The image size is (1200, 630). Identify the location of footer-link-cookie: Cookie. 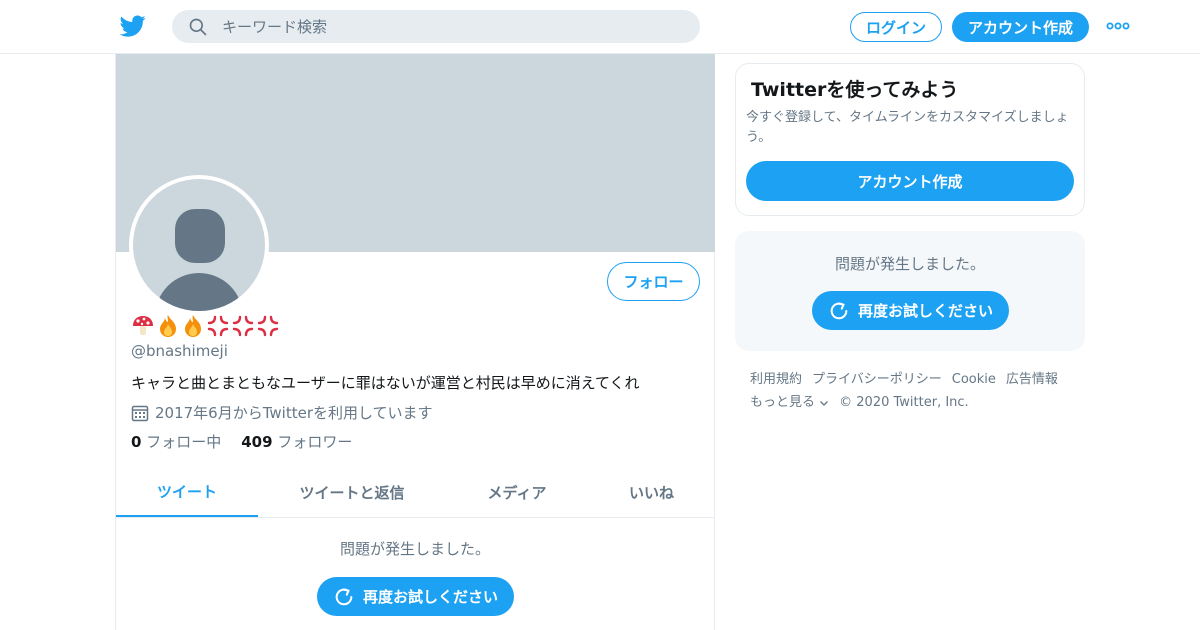
(974, 379).